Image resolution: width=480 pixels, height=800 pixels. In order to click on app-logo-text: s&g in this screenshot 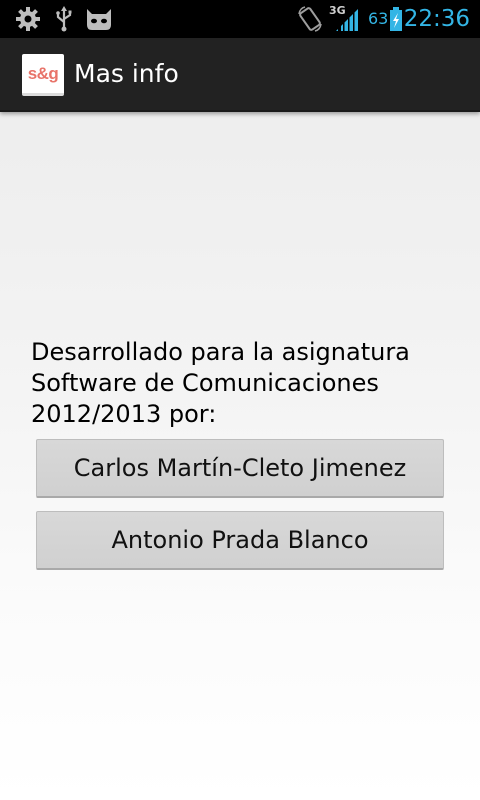, I will do `click(43, 73)`.